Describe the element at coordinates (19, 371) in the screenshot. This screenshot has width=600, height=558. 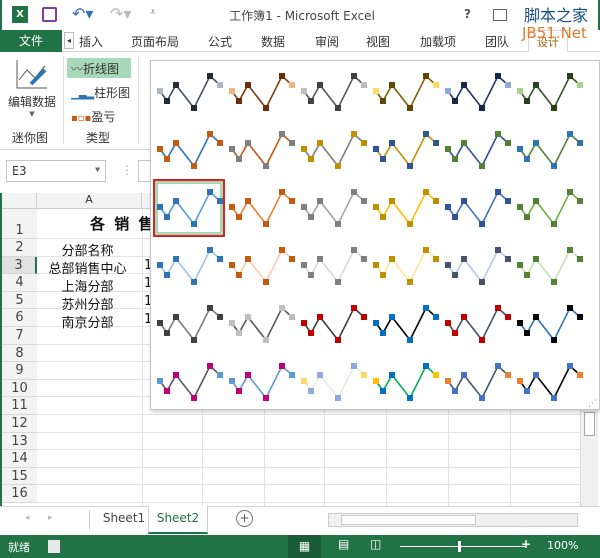
I see `row-header-9: 9` at that location.